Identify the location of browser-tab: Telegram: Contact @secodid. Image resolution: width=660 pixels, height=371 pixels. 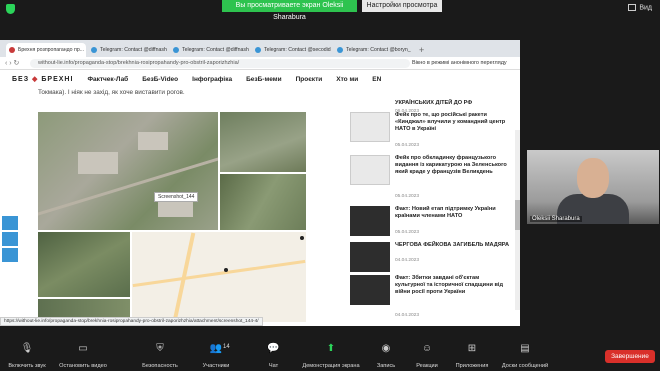
(292, 50).